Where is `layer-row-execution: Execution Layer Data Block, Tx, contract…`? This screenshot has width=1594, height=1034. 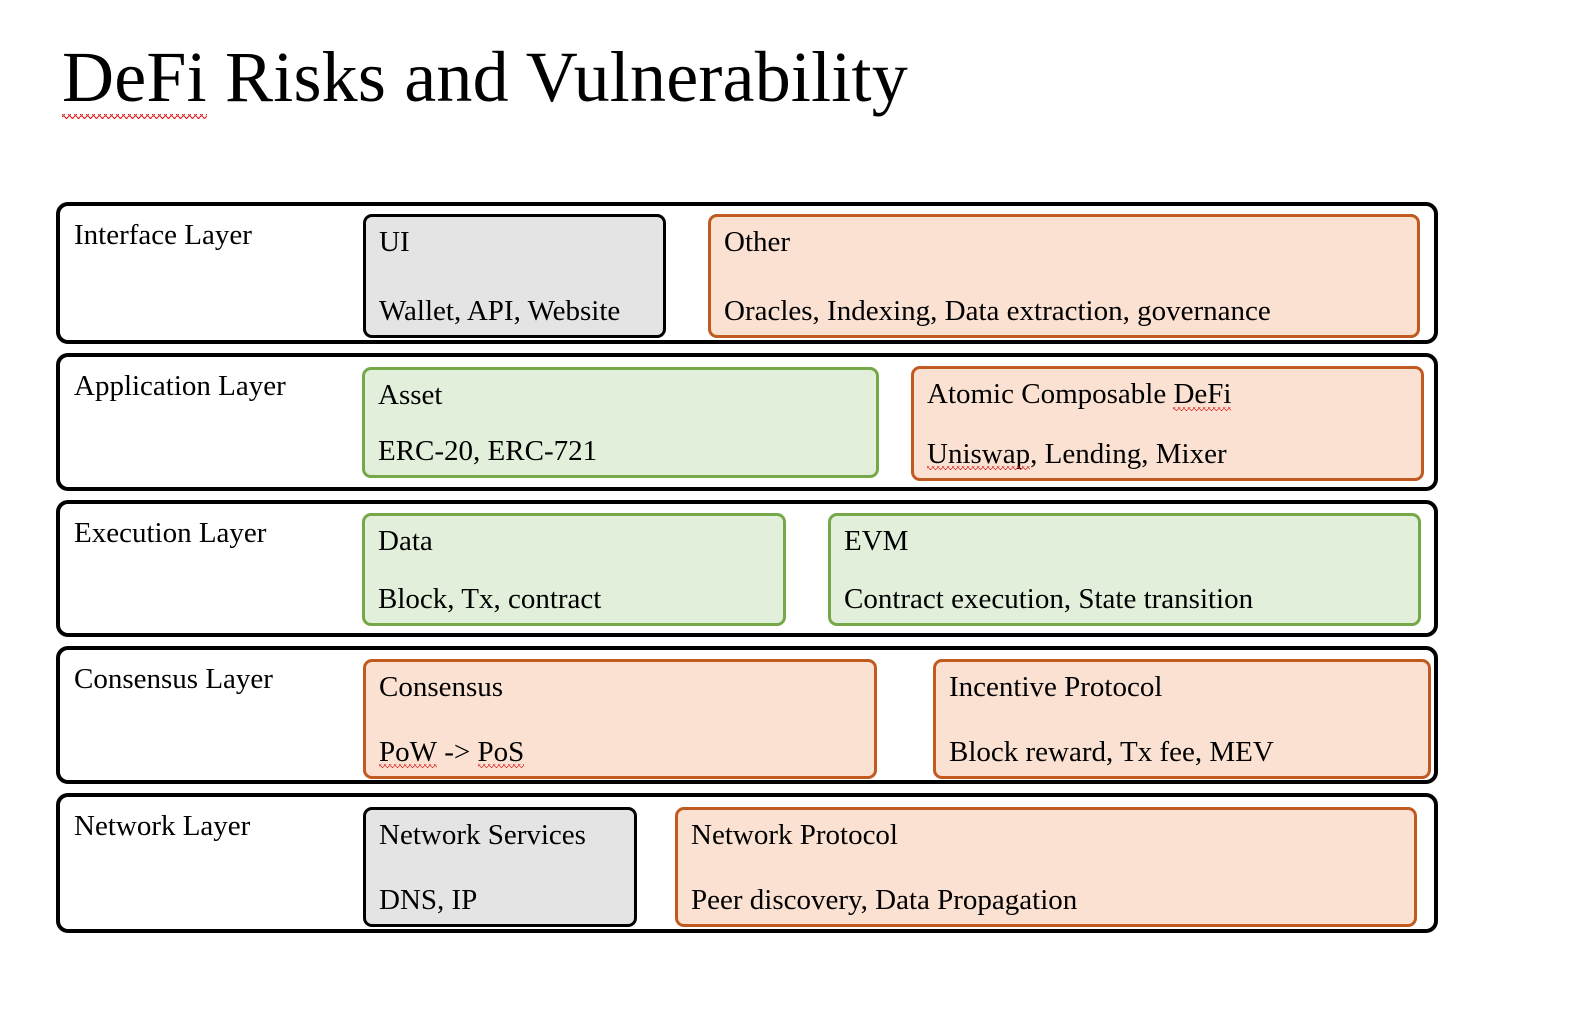 layer-row-execution: Execution Layer Data Block, Tx, contract… is located at coordinates (747, 568).